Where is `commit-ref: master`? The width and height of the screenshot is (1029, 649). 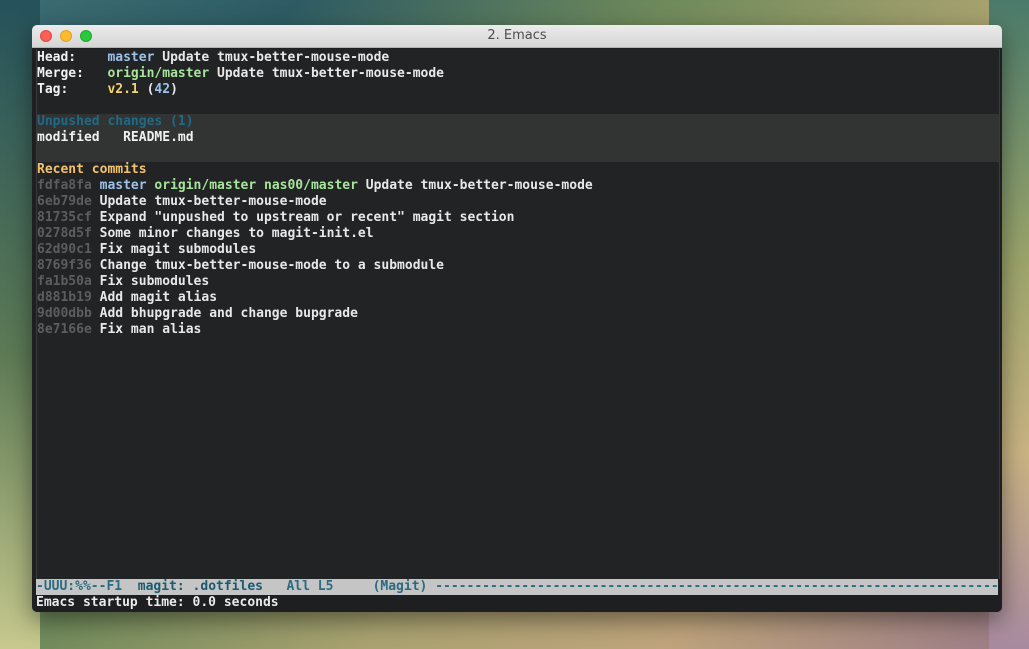
commit-ref: master is located at coordinates (123, 185).